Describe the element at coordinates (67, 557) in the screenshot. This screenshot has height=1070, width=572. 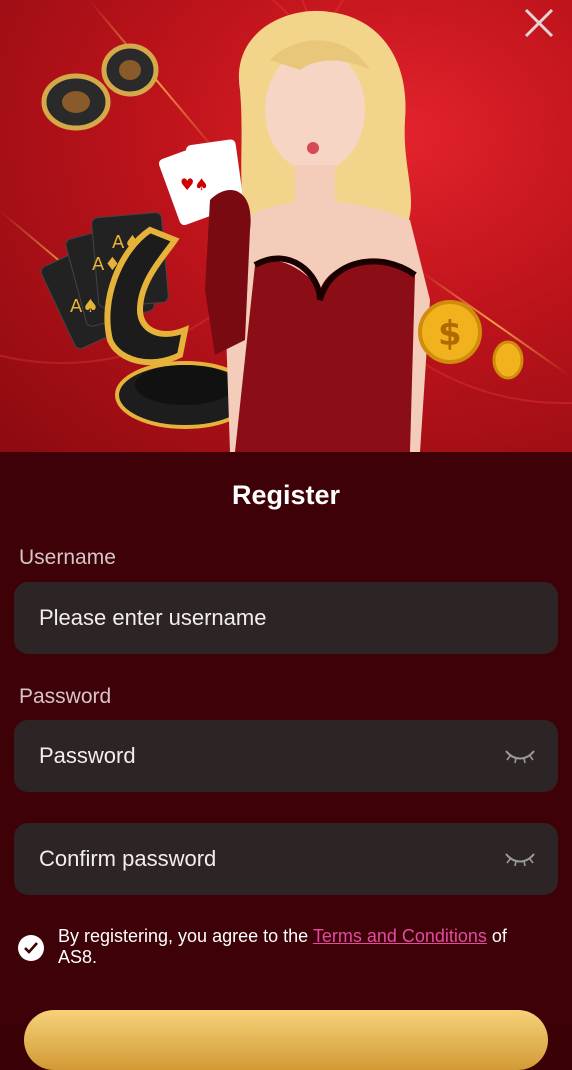
I see `username-label: Username` at that location.